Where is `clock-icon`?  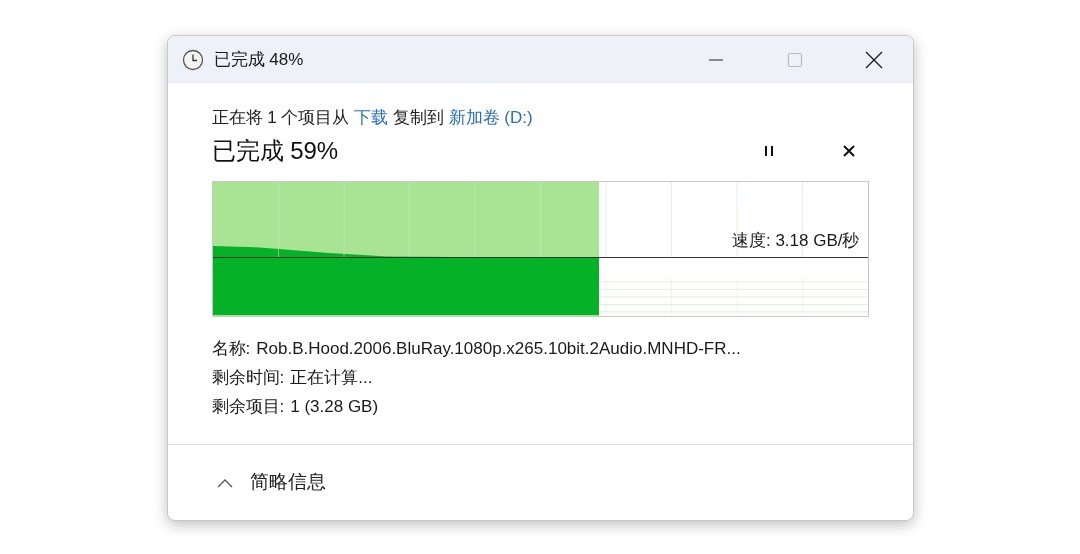 clock-icon is located at coordinates (192, 59).